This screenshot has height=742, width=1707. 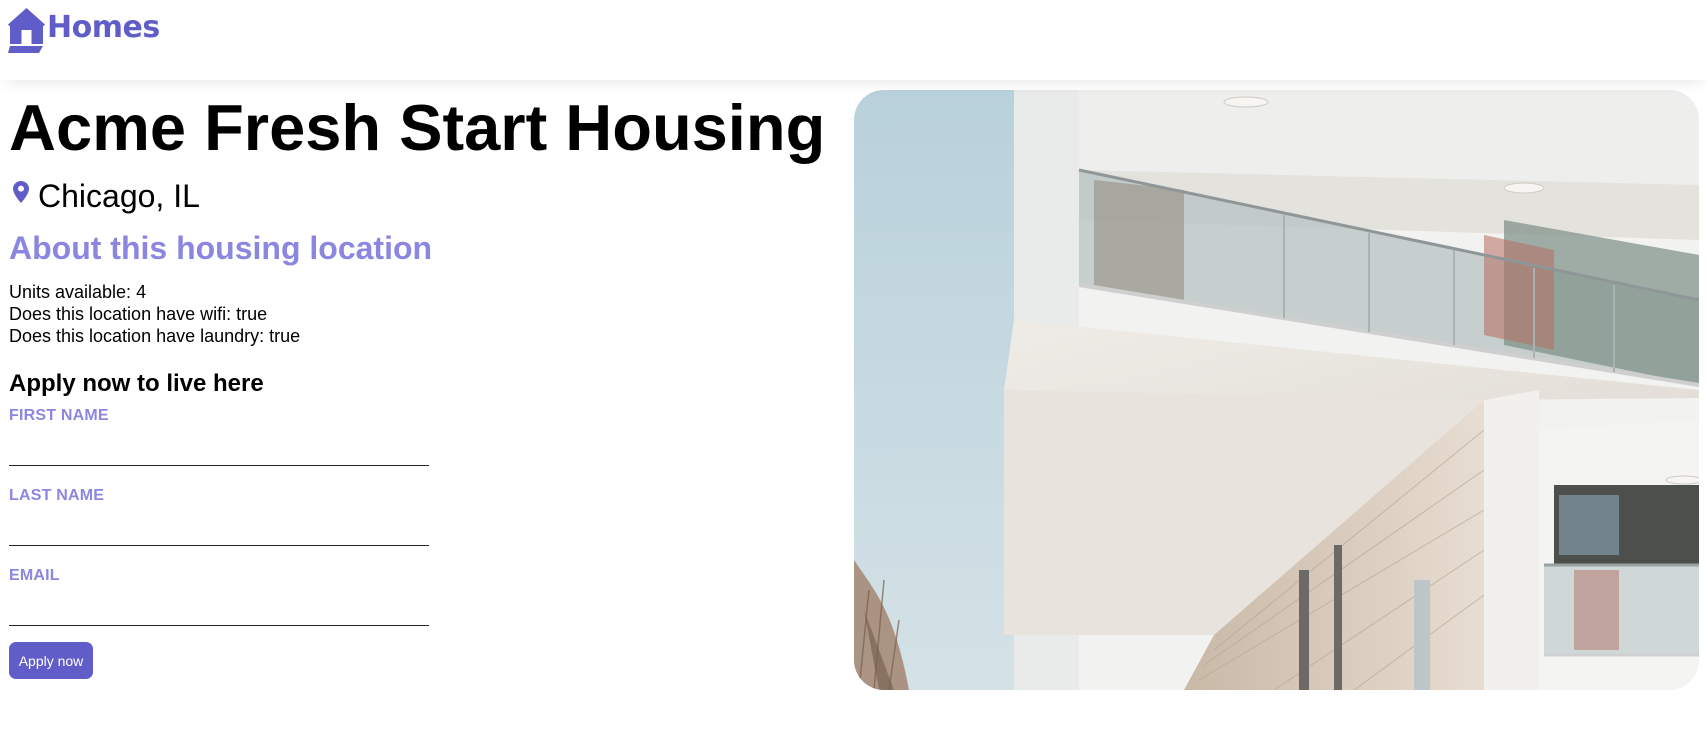 I want to click on location-text: Chicago, IL, so click(x=119, y=195).